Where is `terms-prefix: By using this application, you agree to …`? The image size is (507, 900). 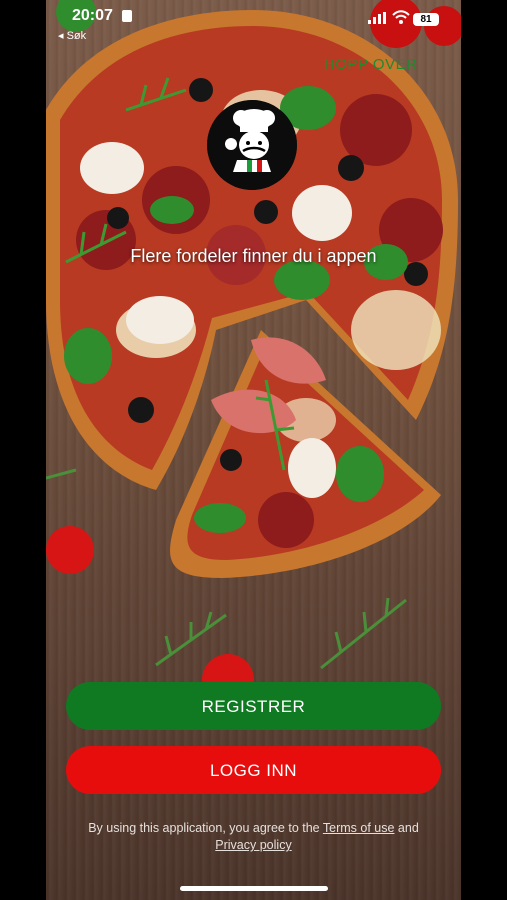
terms-prefix: By using this application, you agree to … is located at coordinates (204, 828).